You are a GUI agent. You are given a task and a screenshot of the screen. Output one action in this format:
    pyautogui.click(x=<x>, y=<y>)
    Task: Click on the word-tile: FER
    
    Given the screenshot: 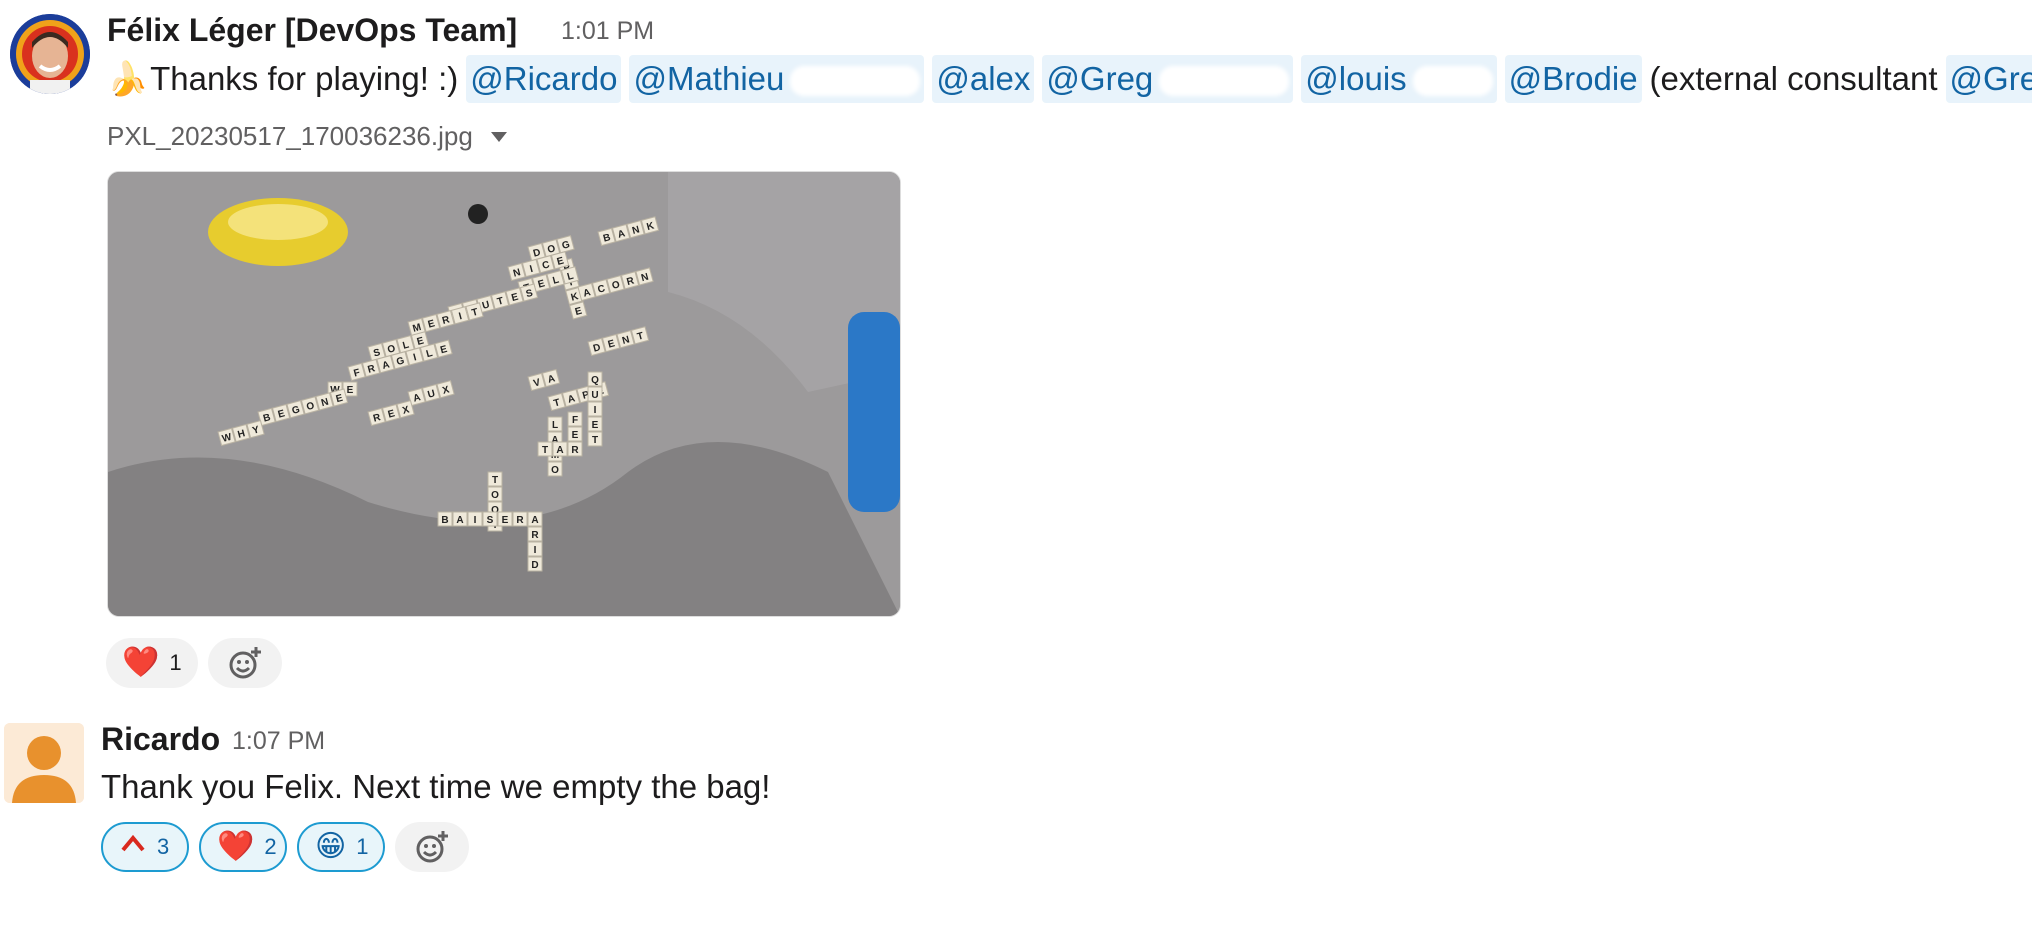 What is the action you would take?
    pyautogui.click(x=575, y=434)
    